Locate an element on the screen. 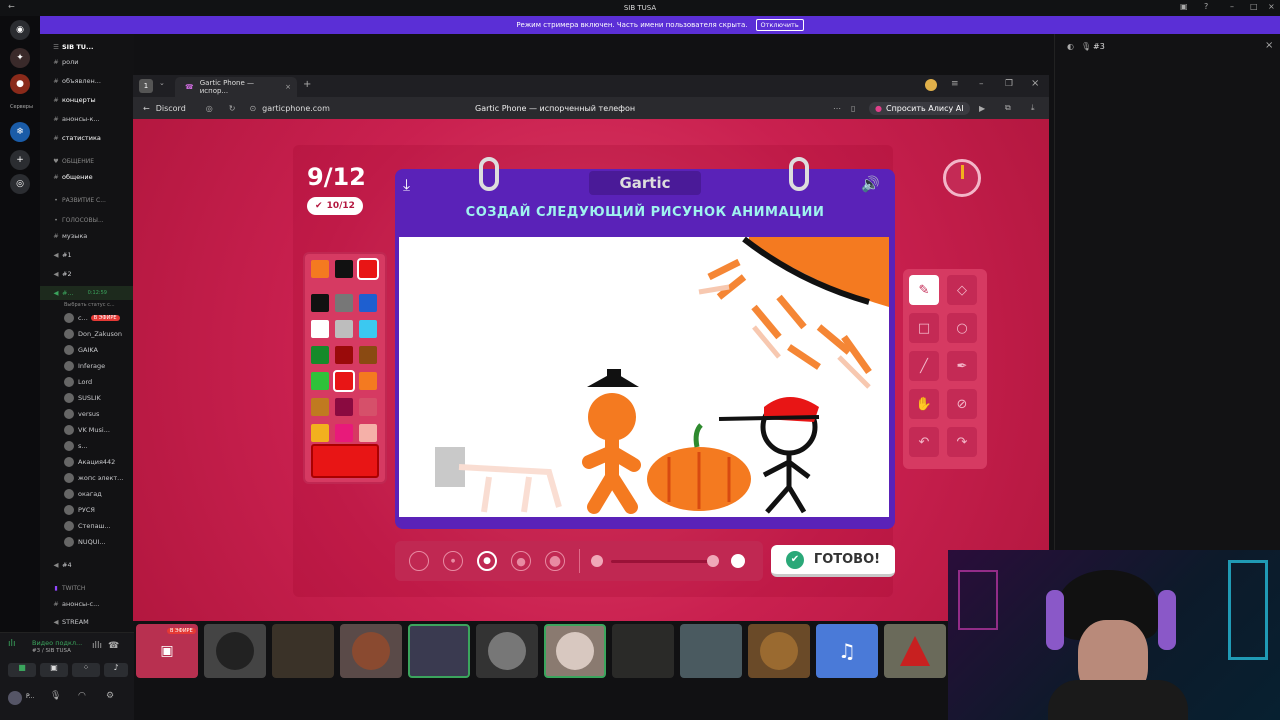 This screenshot has width=1280, height=720. download-icon: ⤓ is located at coordinates (1033, 108).